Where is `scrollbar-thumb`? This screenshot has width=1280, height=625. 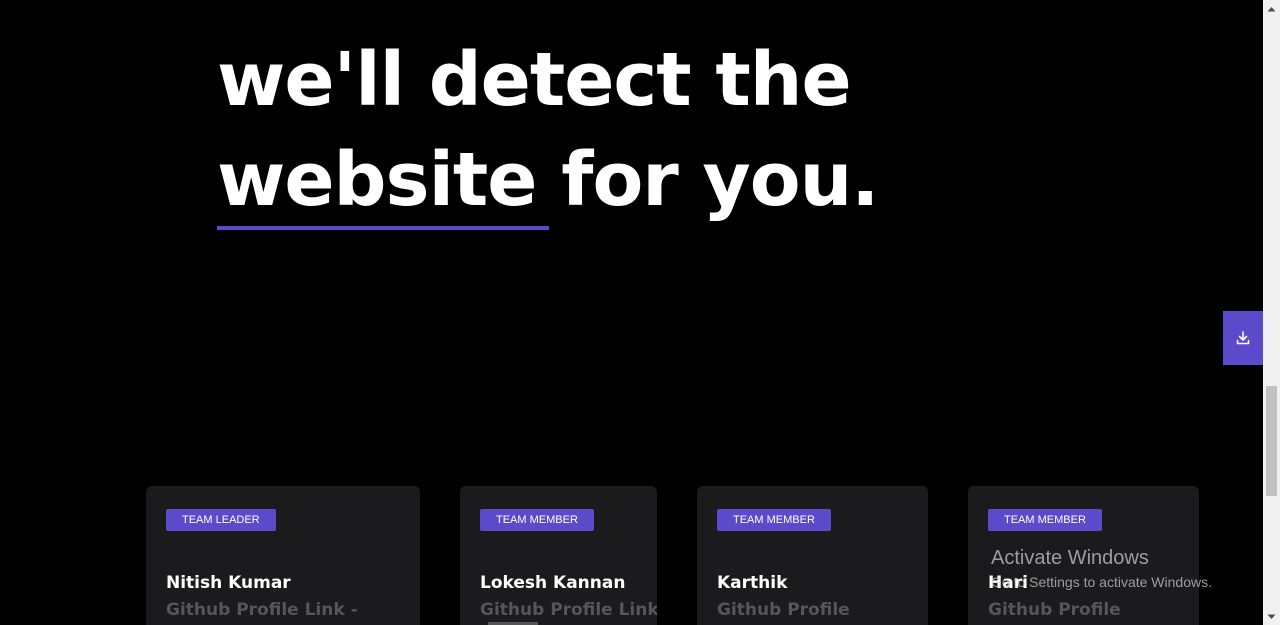
scrollbar-thumb is located at coordinates (1271, 441).